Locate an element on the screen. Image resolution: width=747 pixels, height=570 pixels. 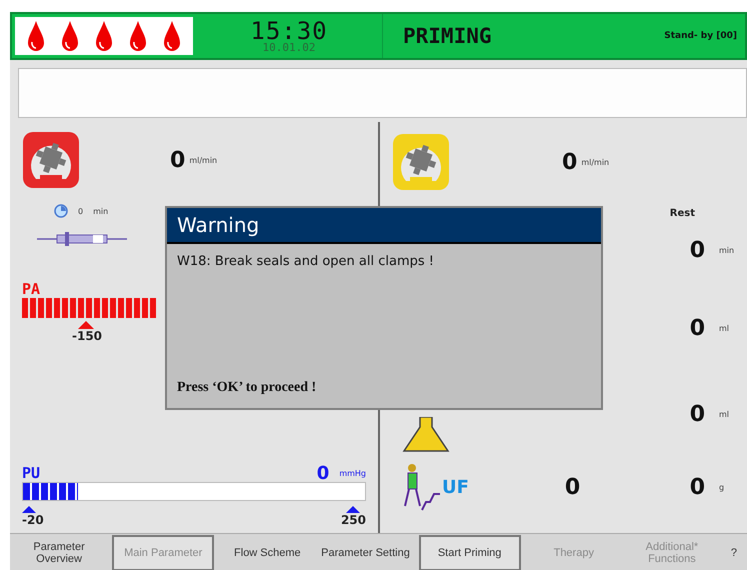
status-text: Stand- by [00] is located at coordinates (701, 36).